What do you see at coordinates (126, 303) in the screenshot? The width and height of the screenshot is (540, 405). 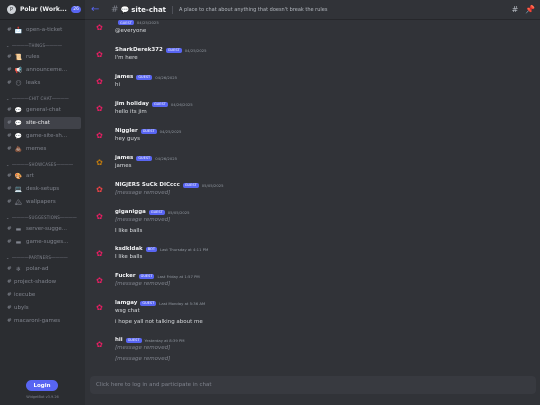 I see `username: lamgay` at bounding box center [126, 303].